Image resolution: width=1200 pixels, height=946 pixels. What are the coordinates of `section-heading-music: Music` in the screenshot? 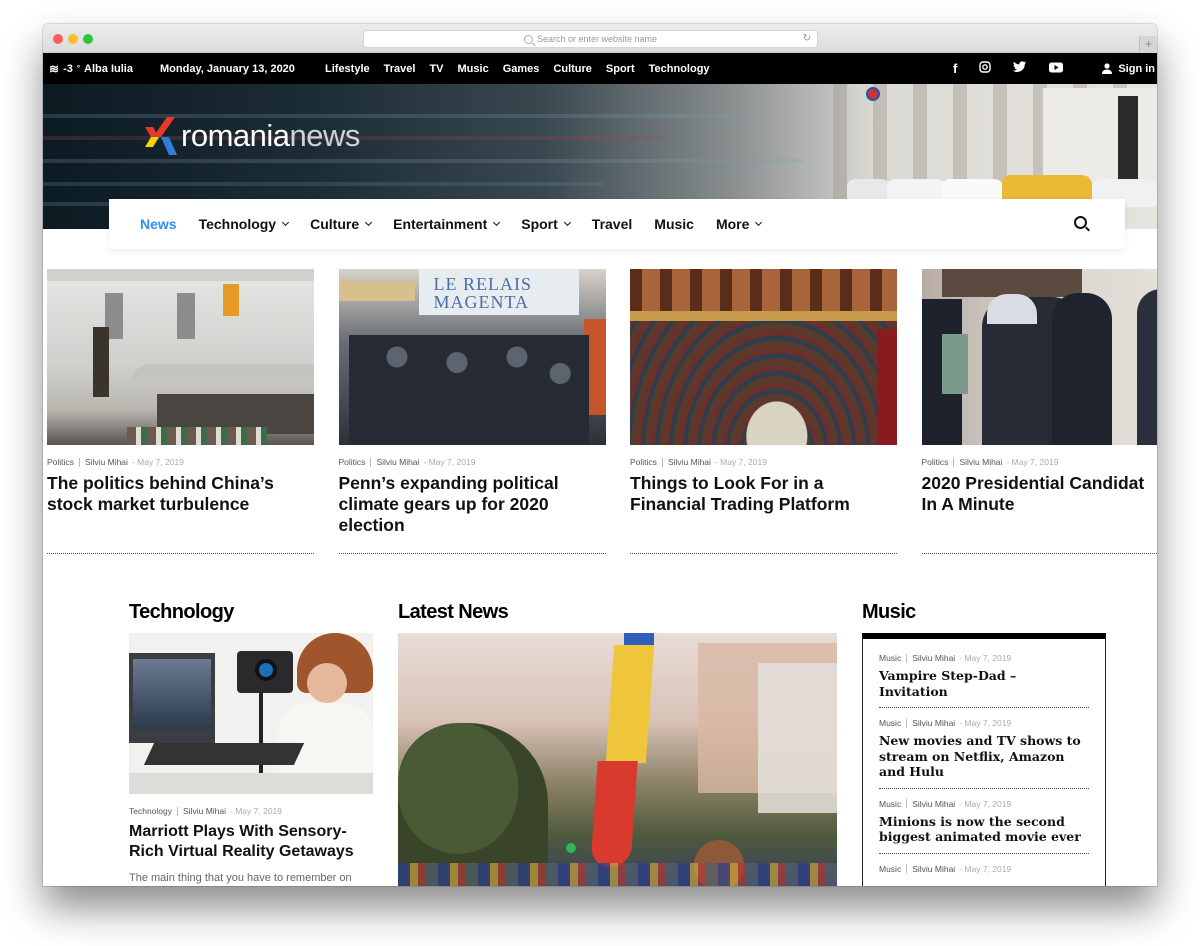 It's located at (889, 612).